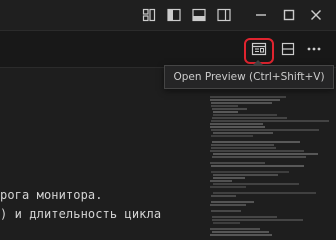  I want to click on code-line: ) и длительность цикла, so click(81, 214).